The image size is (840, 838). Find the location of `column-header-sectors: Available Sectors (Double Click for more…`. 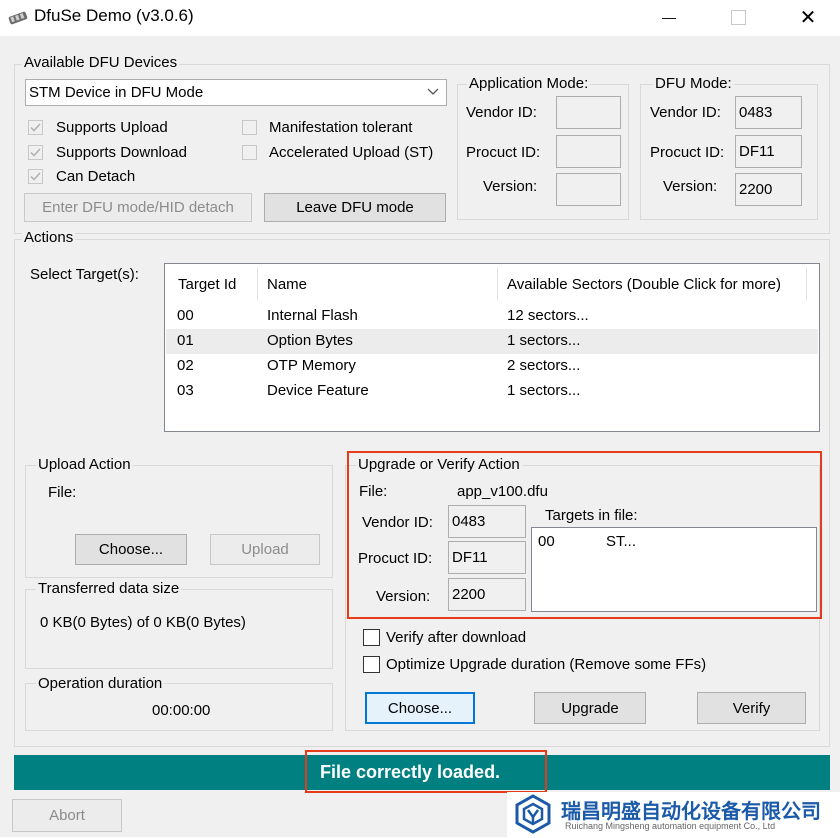

column-header-sectors: Available Sectors (Double Click for more… is located at coordinates (644, 284).